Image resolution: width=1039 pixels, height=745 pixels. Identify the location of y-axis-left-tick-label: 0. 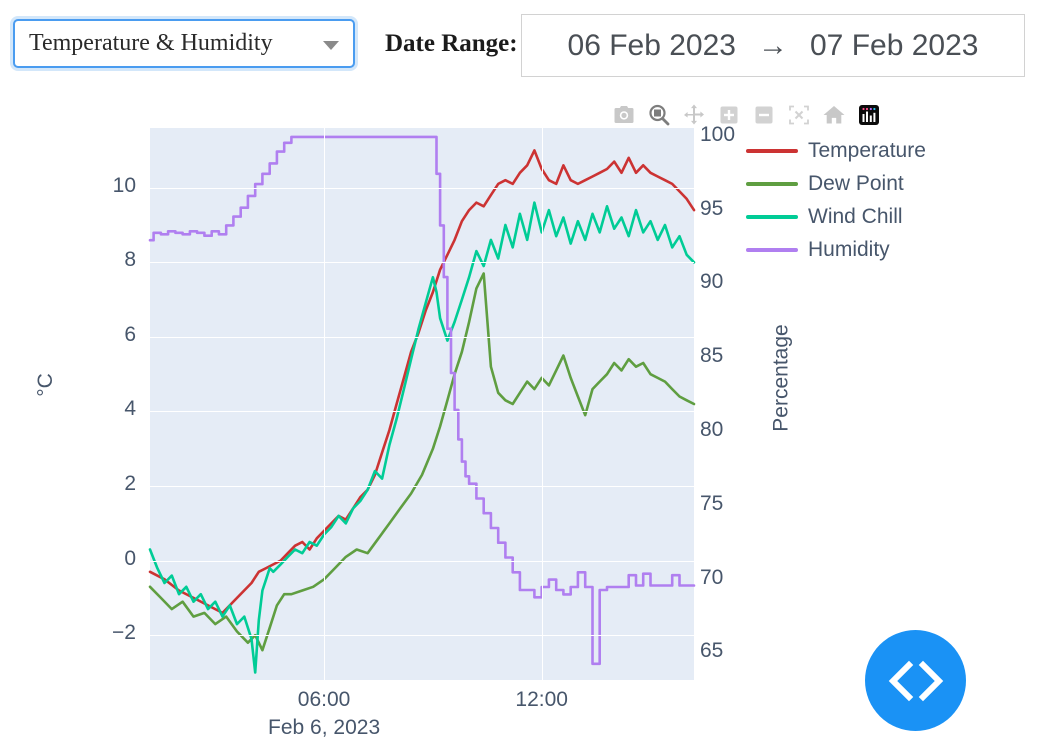
(130, 558).